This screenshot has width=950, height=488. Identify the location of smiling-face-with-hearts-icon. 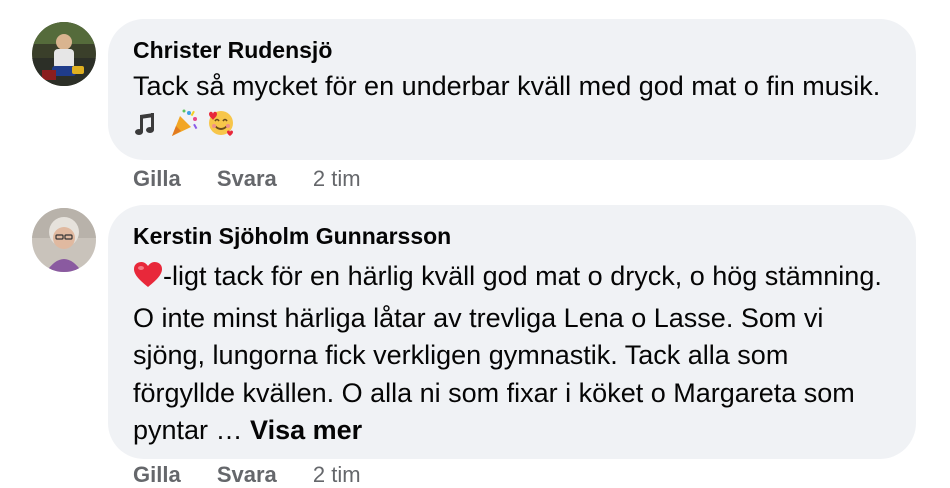
(221, 128).